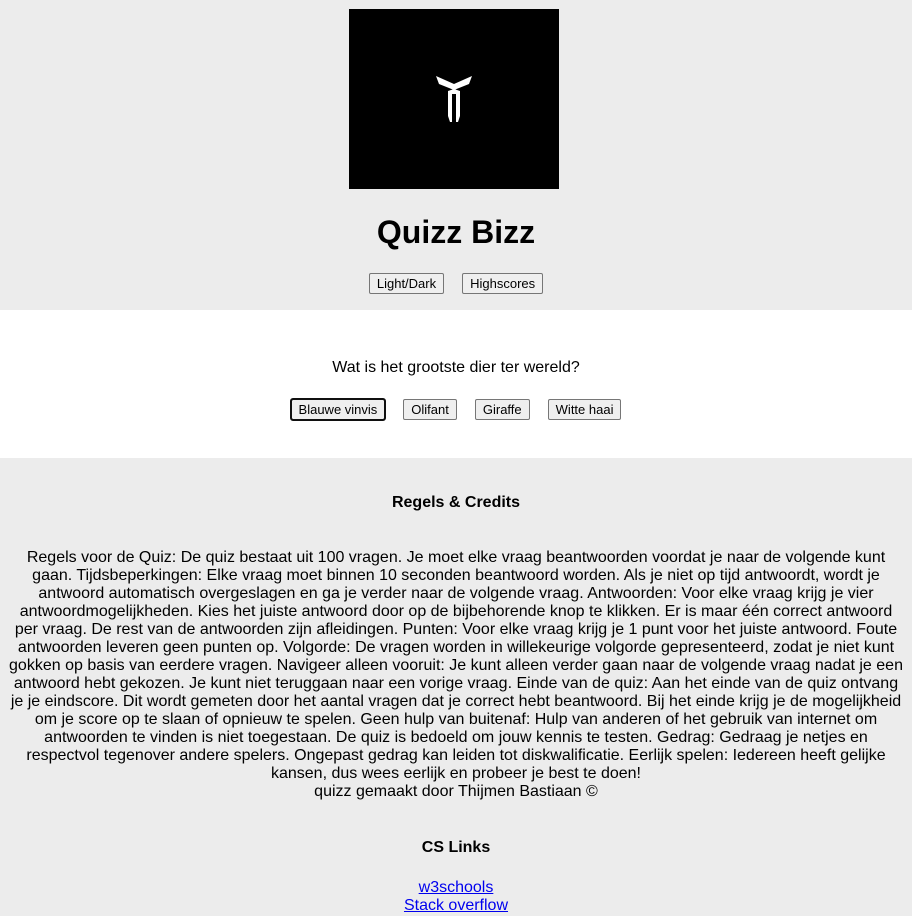 Image resolution: width=912 pixels, height=916 pixels. I want to click on highscores-button: Highscores, so click(503, 283).